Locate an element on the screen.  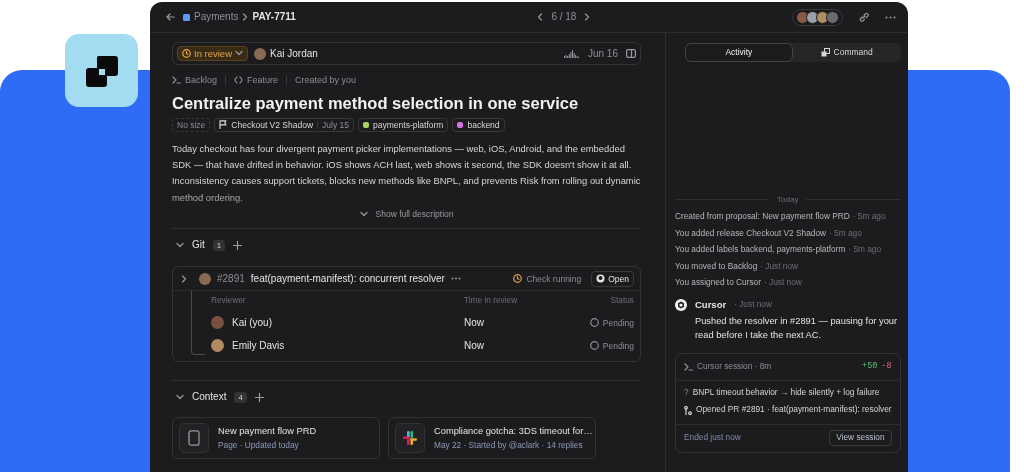
git-count: 1 is located at coordinates (219, 245).